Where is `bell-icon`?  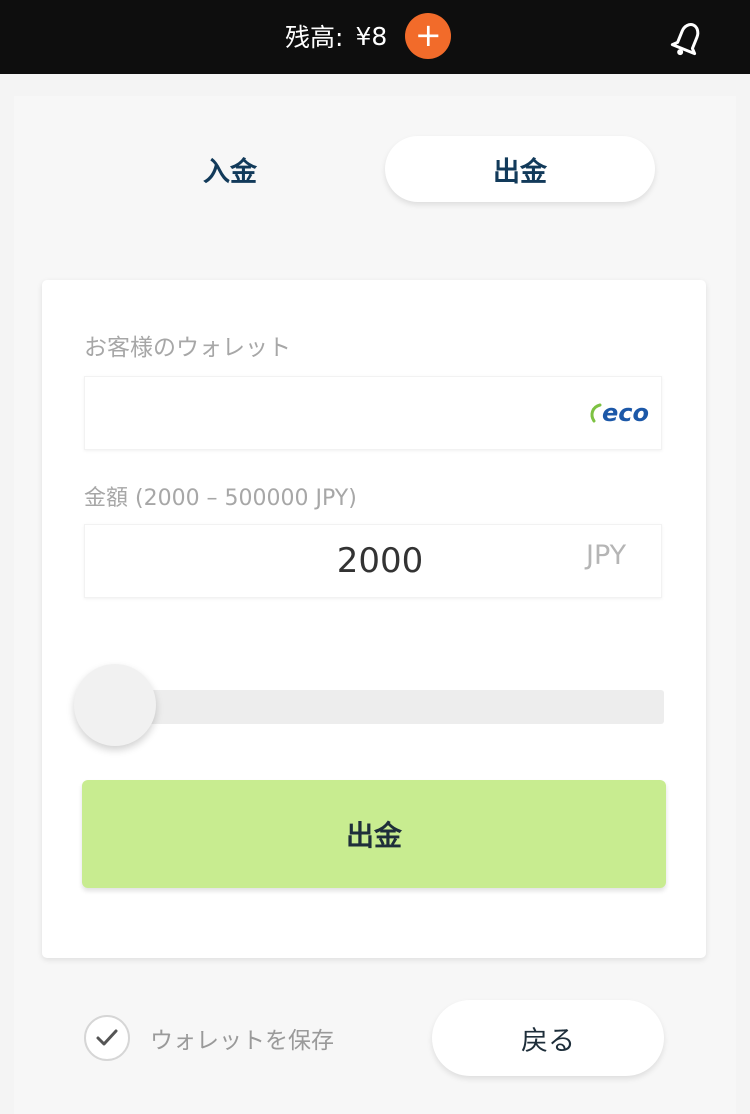
bell-icon is located at coordinates (685, 39).